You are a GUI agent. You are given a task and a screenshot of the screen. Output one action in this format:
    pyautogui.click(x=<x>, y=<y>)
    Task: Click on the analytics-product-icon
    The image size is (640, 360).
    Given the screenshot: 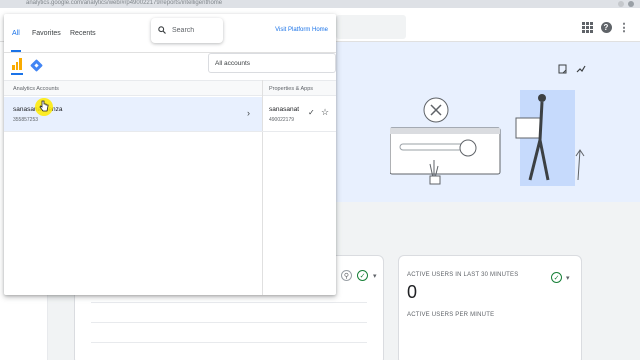 What is the action you would take?
    pyautogui.click(x=17, y=64)
    